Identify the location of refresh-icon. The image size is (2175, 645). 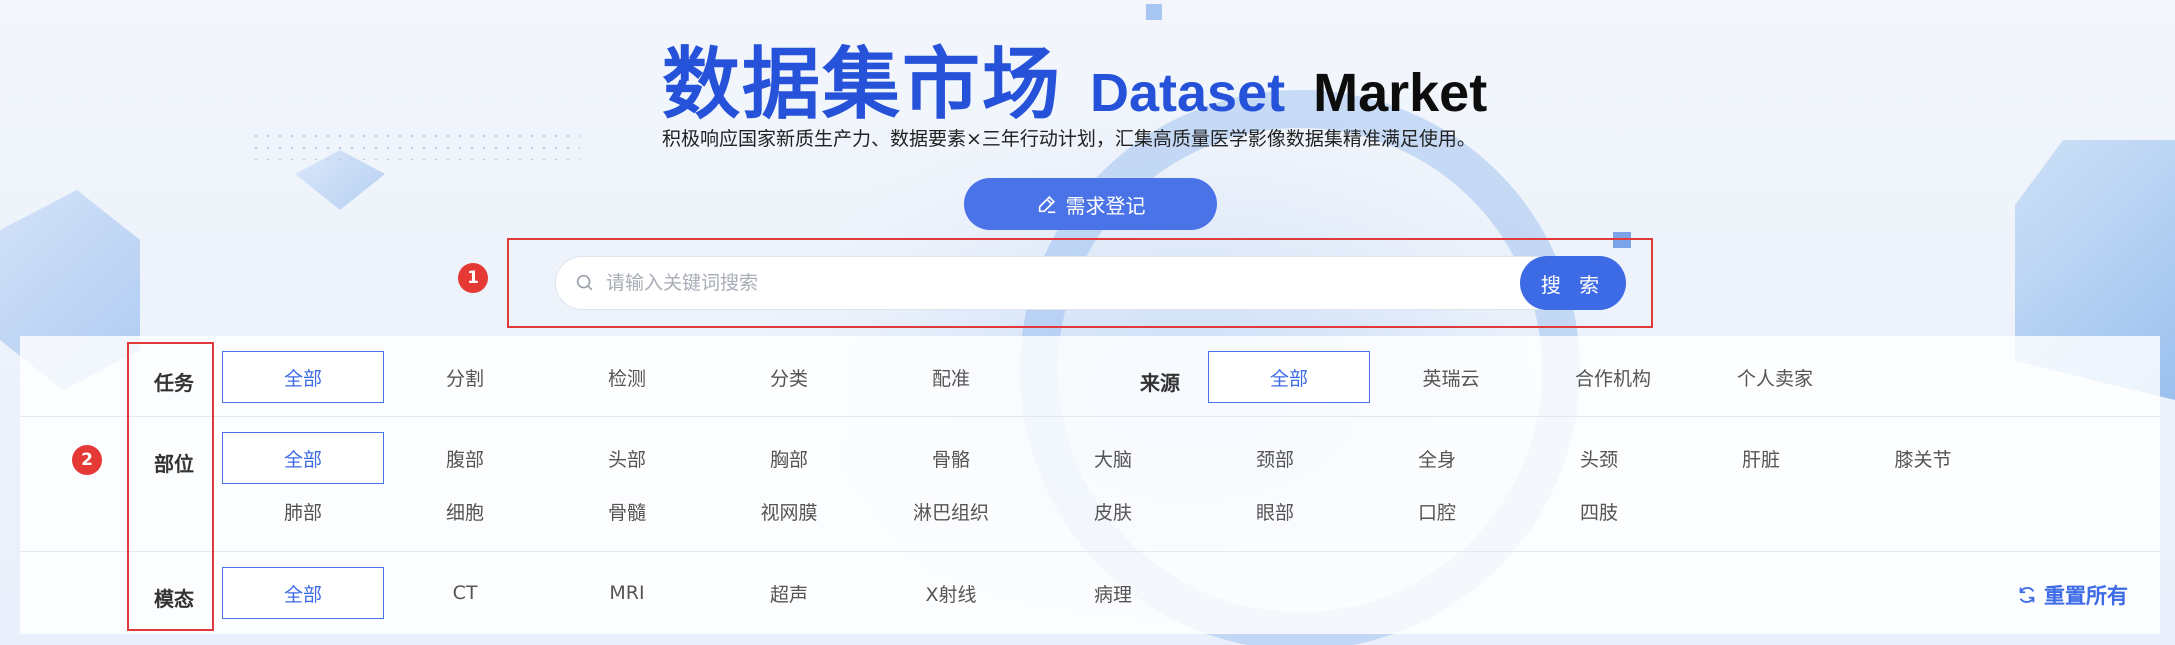
(2027, 595).